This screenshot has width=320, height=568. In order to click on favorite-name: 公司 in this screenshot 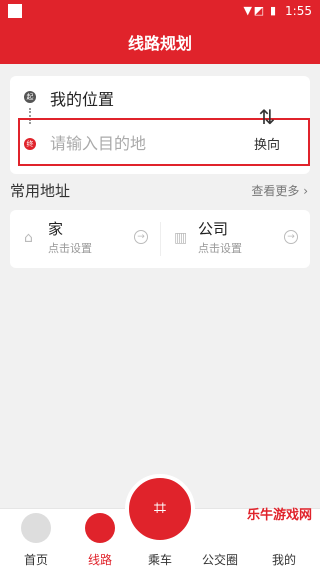, I will do `click(213, 229)`.